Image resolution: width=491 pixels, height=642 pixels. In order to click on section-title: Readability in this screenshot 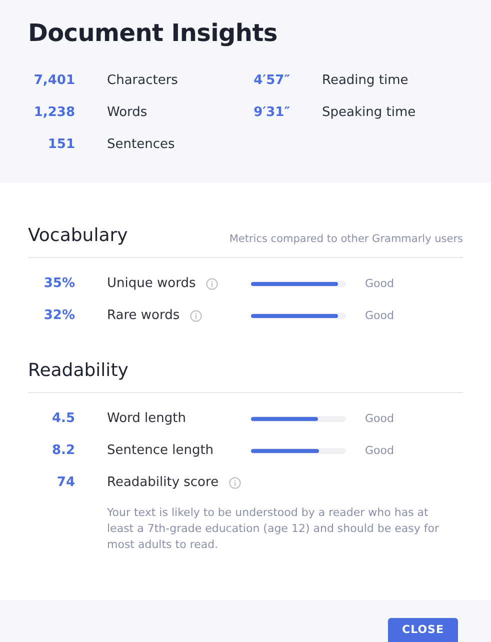, I will do `click(78, 371)`.